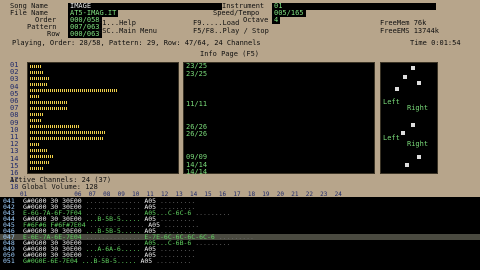 Image resolution: width=480 pixels, height=270 pixels. What do you see at coordinates (53, 34) in the screenshot?
I see `row-label: Row` at bounding box center [53, 34].